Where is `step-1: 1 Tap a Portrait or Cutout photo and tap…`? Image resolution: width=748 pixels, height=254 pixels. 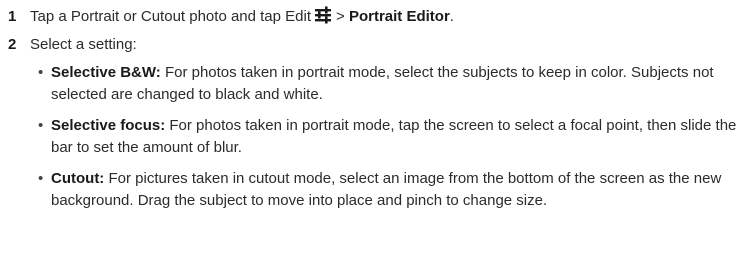
step-1: 1 Tap a Portrait or Cutout photo and tap… is located at coordinates (374, 17).